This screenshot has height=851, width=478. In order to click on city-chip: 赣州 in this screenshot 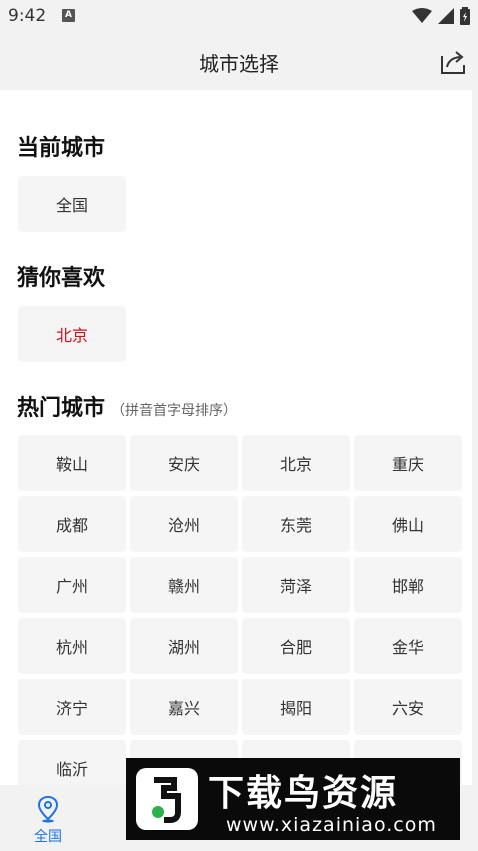, I will do `click(184, 585)`.